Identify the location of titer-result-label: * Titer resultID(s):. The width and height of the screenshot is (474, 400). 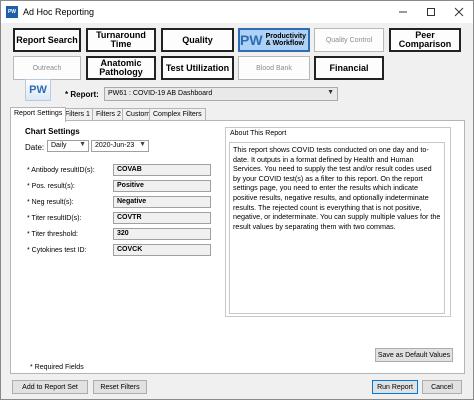
(54, 218).